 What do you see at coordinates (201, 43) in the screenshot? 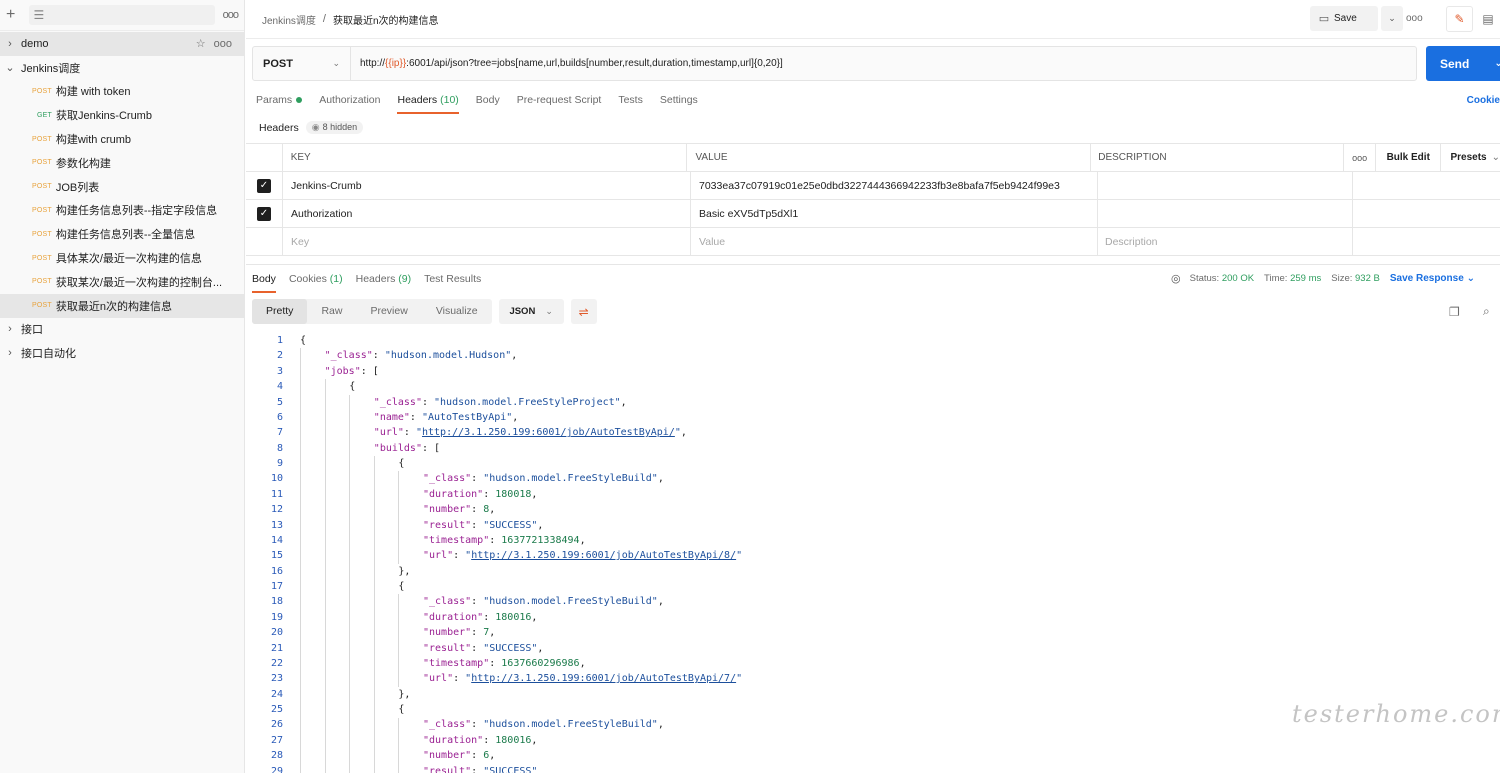
I see `star-icon: ☆` at bounding box center [201, 43].